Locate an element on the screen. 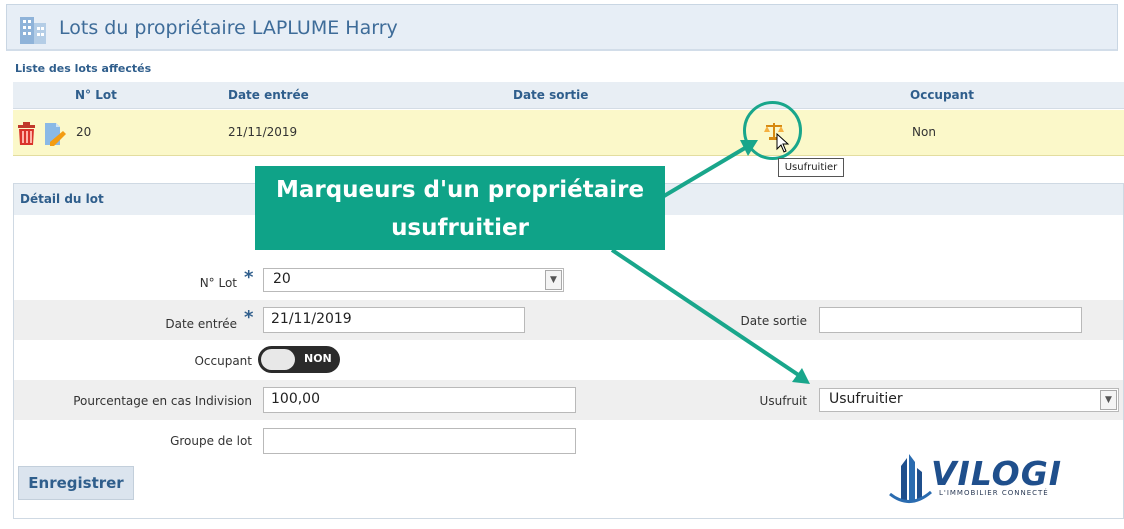 This screenshot has height=529, width=1124. callout-line-2: usufruitier is located at coordinates (460, 228).